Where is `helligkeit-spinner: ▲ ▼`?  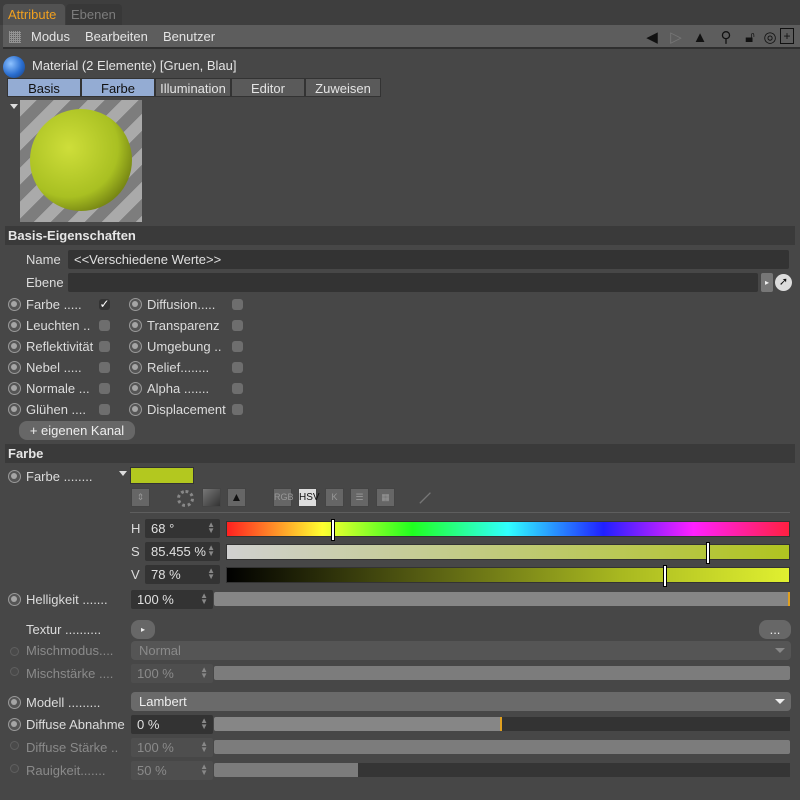
helligkeit-spinner: ▲ ▼ is located at coordinates (204, 599).